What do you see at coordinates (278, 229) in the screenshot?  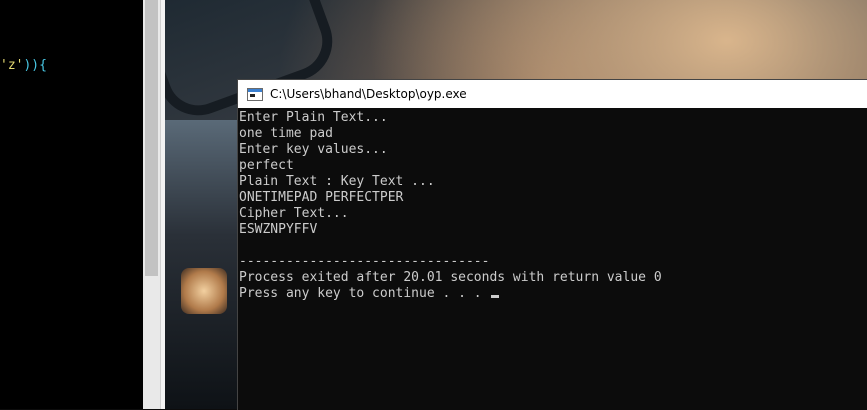 I see `console-line: ESWZNPYFFV` at bounding box center [278, 229].